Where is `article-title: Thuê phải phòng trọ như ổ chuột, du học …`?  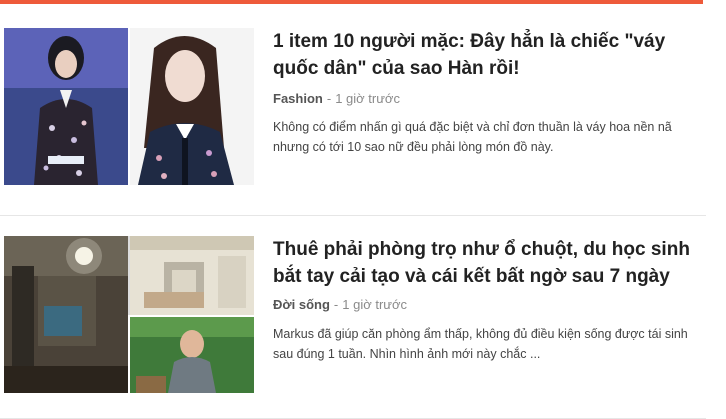
article-title: Thuê phải phòng trọ như ổ chuột, du học … is located at coordinates (488, 263).